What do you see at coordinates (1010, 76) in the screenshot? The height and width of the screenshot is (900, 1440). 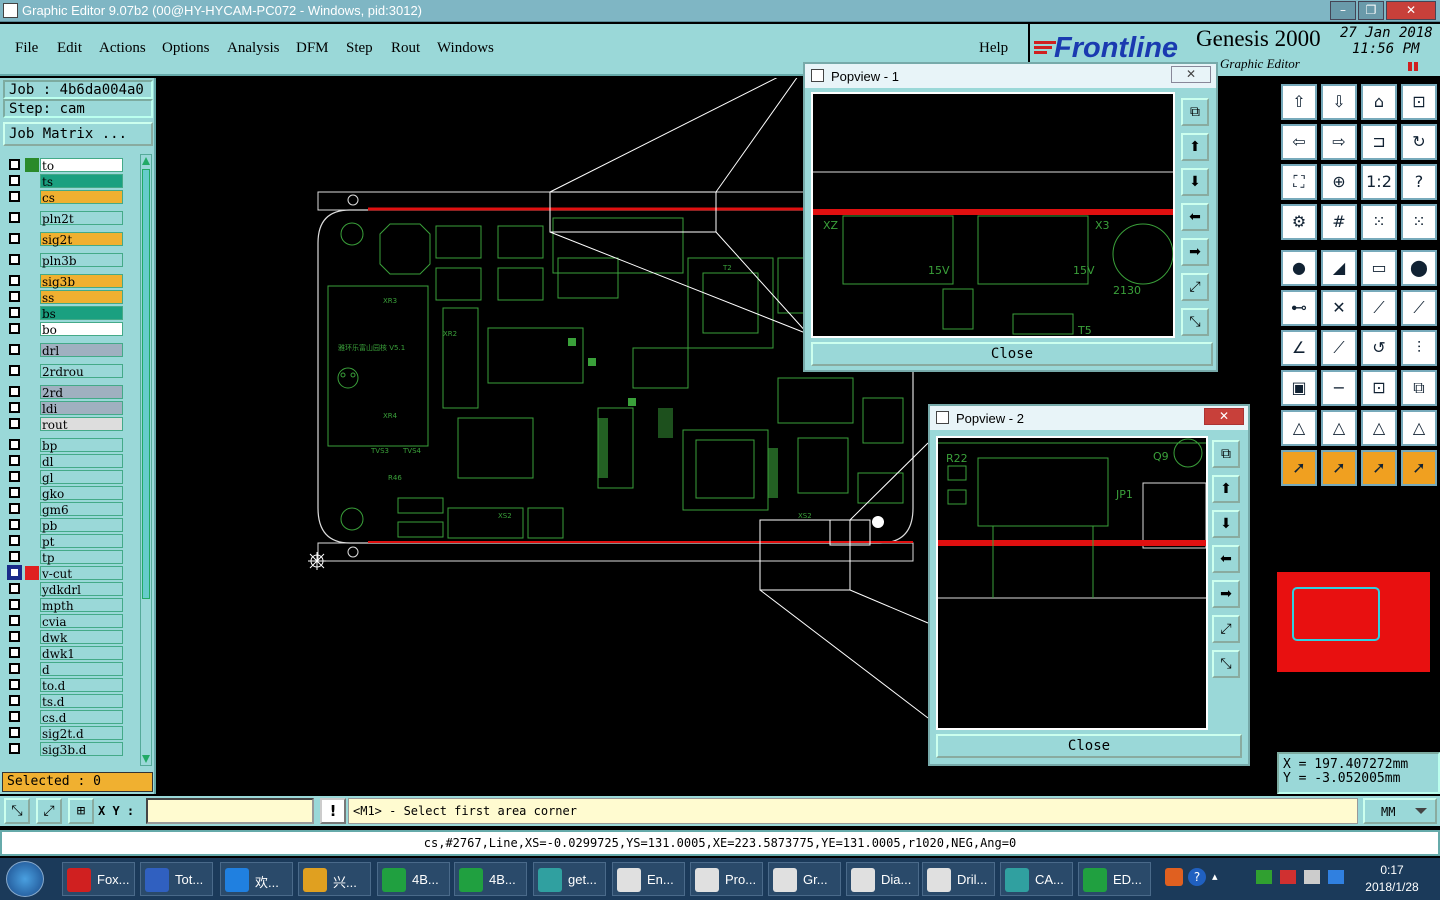 I see `popview-1-titlebar: Popview - 1 ✕` at bounding box center [1010, 76].